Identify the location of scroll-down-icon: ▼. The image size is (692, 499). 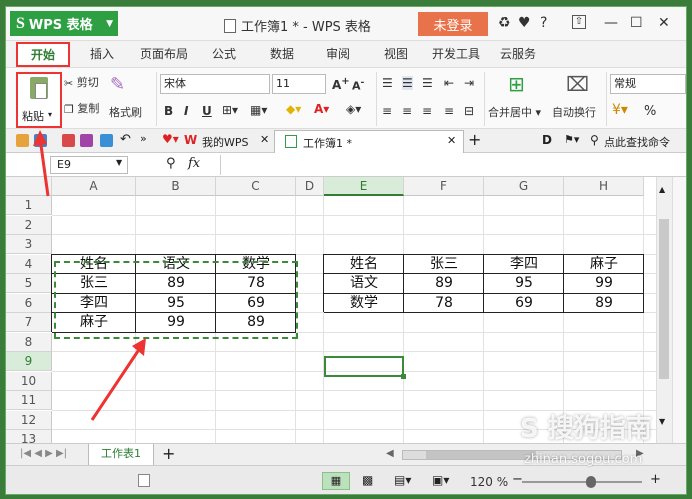
(662, 421).